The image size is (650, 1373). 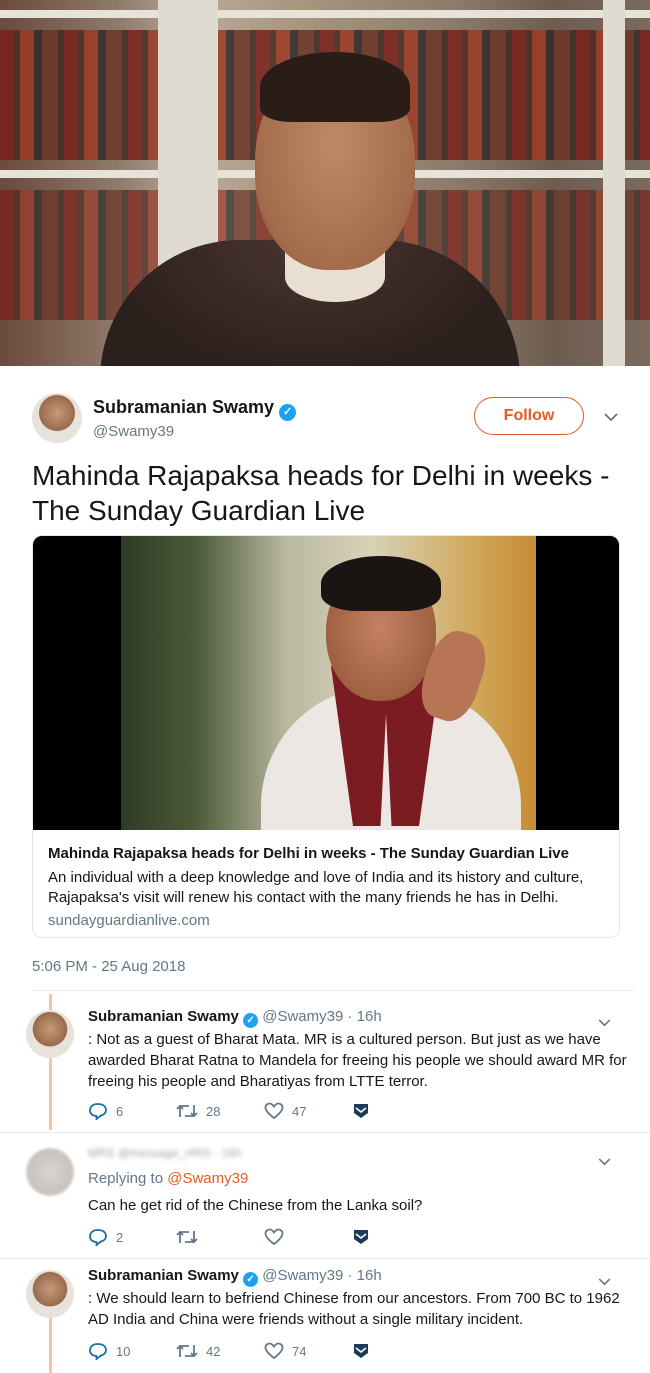 I want to click on replying-to: Replying to @Swamy39, so click(x=168, y=1178).